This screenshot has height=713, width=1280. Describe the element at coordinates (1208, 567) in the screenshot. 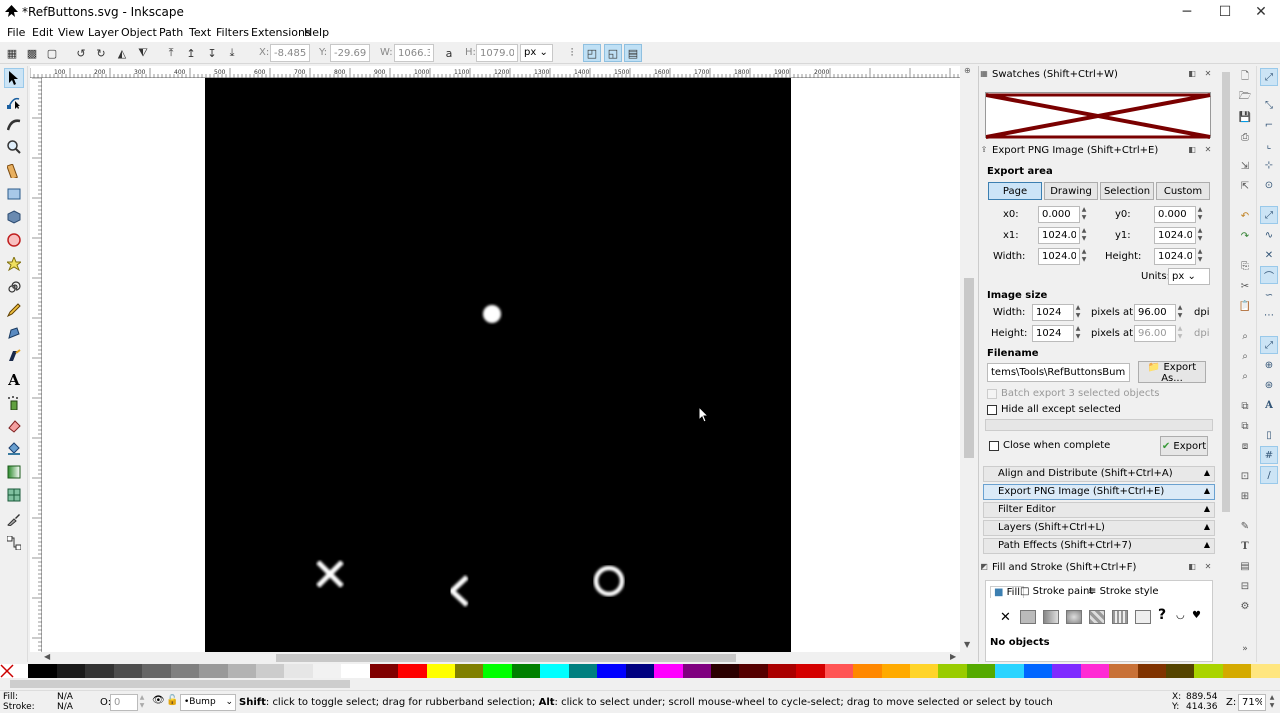

I see `fill-stroke-close-icon: ✕` at that location.